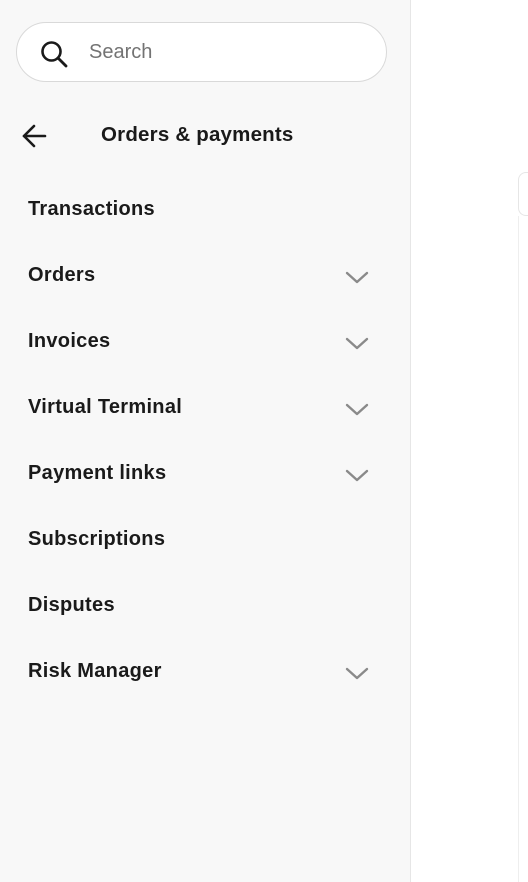  I want to click on content-panel-border, so click(523, 549).